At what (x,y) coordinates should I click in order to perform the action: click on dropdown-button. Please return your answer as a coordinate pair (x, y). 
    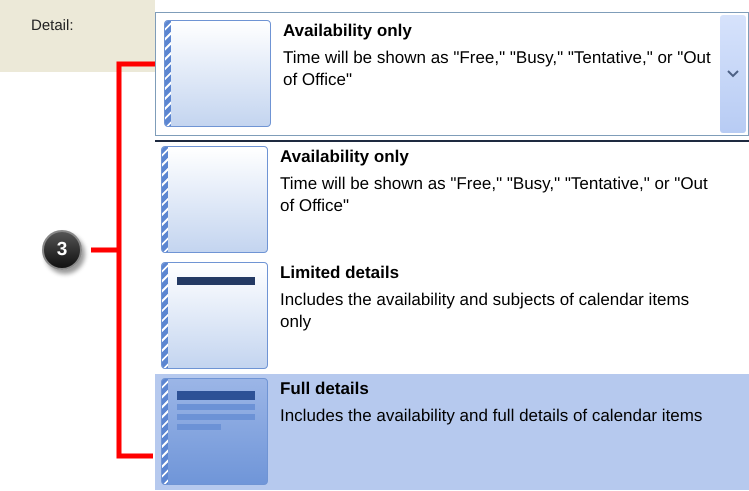
    Looking at the image, I should click on (733, 74).